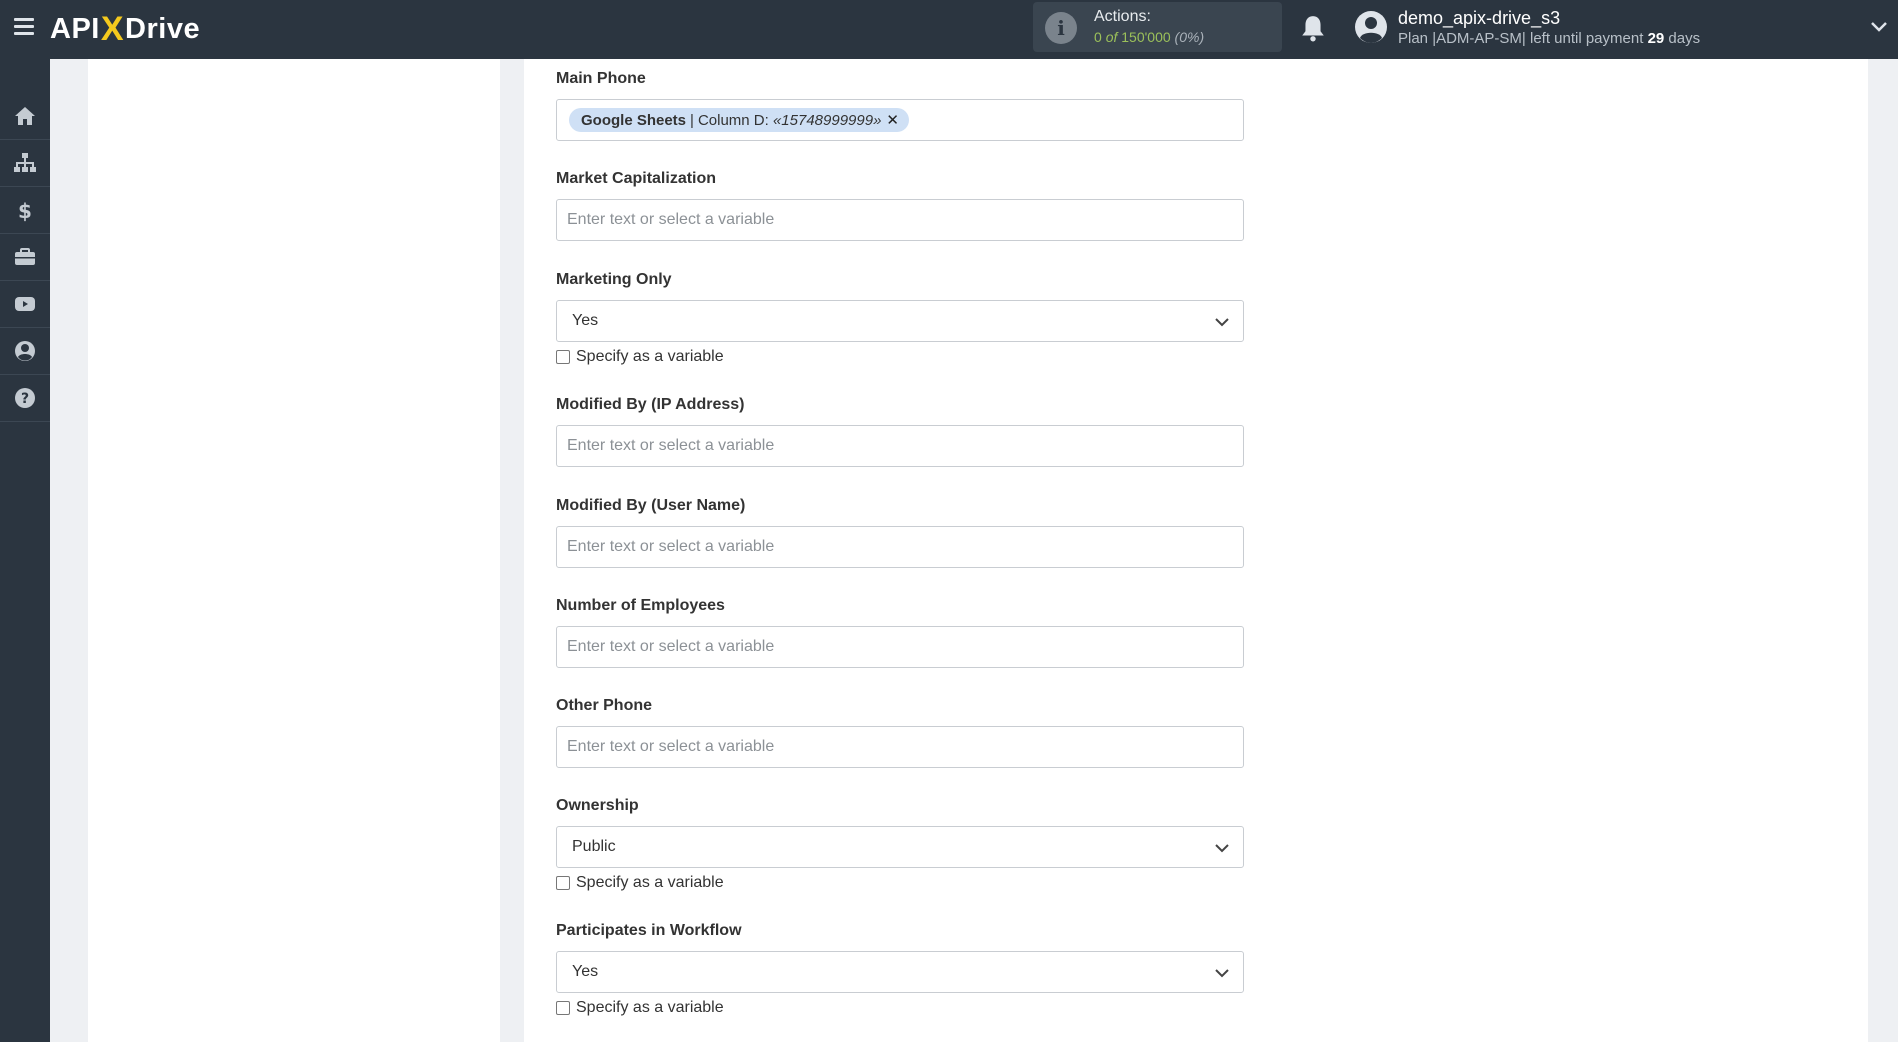 This screenshot has width=1898, height=1042. I want to click on user-name: demo_apix-drive_s3, so click(1479, 18).